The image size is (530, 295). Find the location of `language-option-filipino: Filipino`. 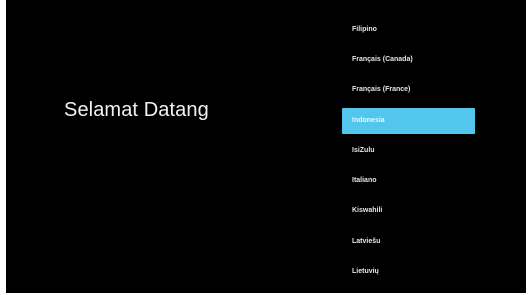

language-option-filipino: Filipino is located at coordinates (408, 30).